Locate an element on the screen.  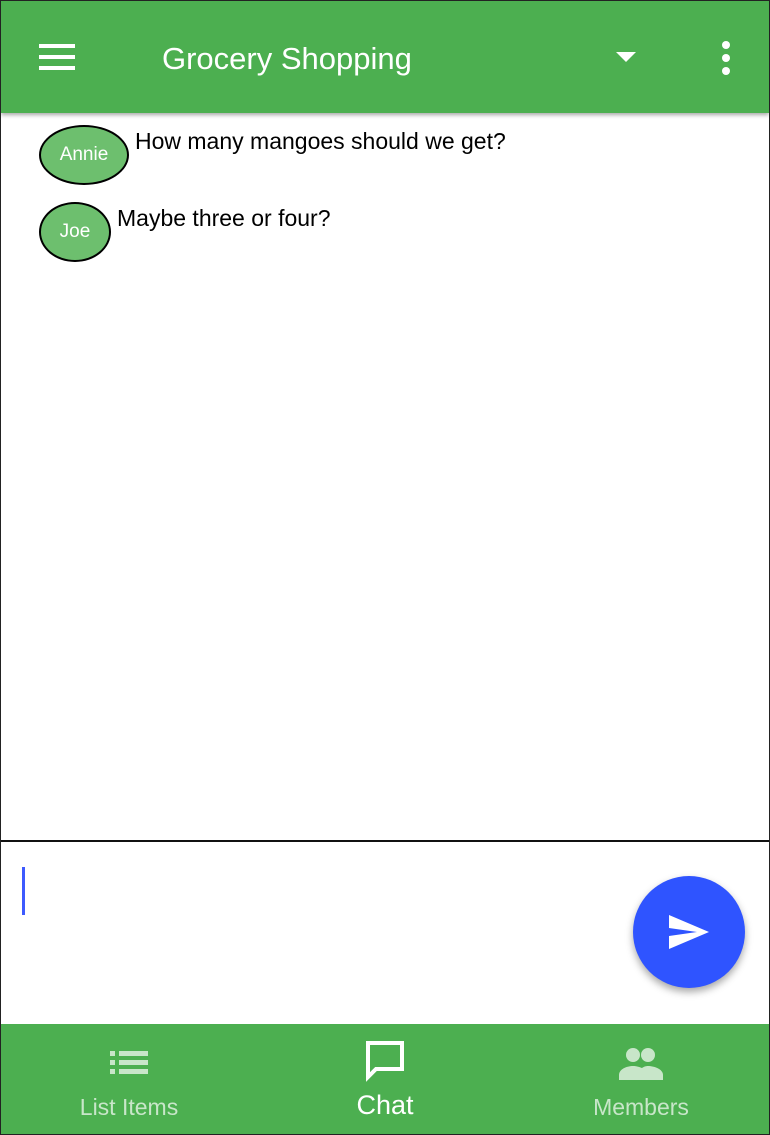
nav-tab-members: Members is located at coordinates (641, 1079).